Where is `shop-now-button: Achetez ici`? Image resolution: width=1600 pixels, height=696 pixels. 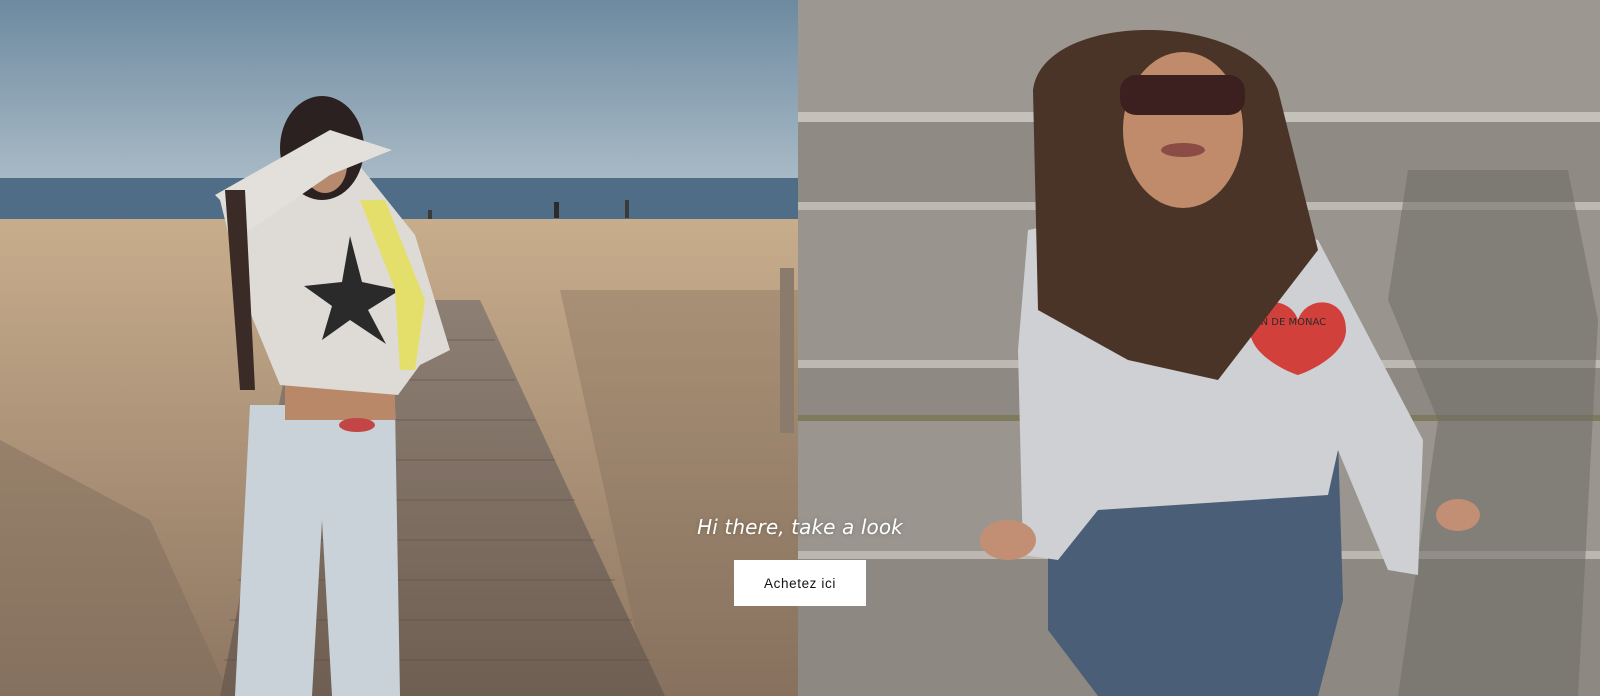 shop-now-button: Achetez ici is located at coordinates (800, 583).